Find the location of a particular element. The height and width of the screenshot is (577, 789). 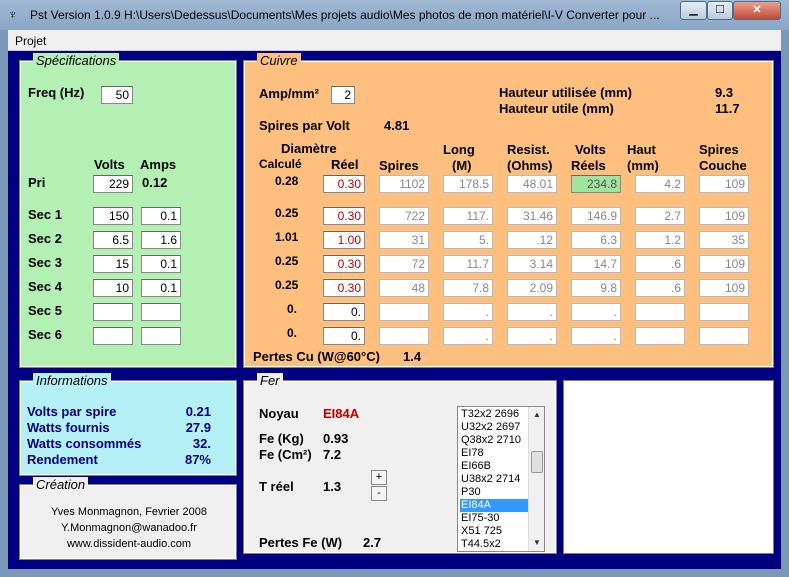

pri-volts-input: 229 is located at coordinates (113, 184).